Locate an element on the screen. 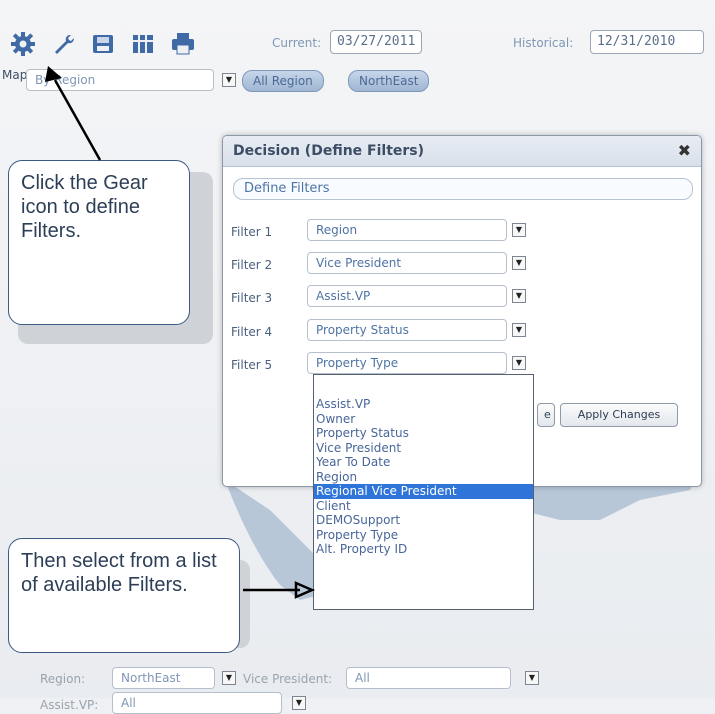 The width and height of the screenshot is (715, 714). close-icon: ✖ is located at coordinates (684, 151).